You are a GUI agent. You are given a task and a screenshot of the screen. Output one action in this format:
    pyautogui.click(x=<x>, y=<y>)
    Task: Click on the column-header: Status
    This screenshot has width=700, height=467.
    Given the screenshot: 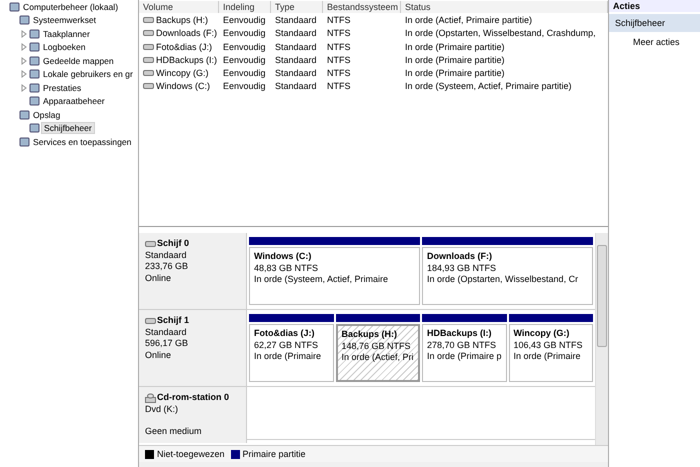 What is the action you would take?
    pyautogui.click(x=504, y=6)
    